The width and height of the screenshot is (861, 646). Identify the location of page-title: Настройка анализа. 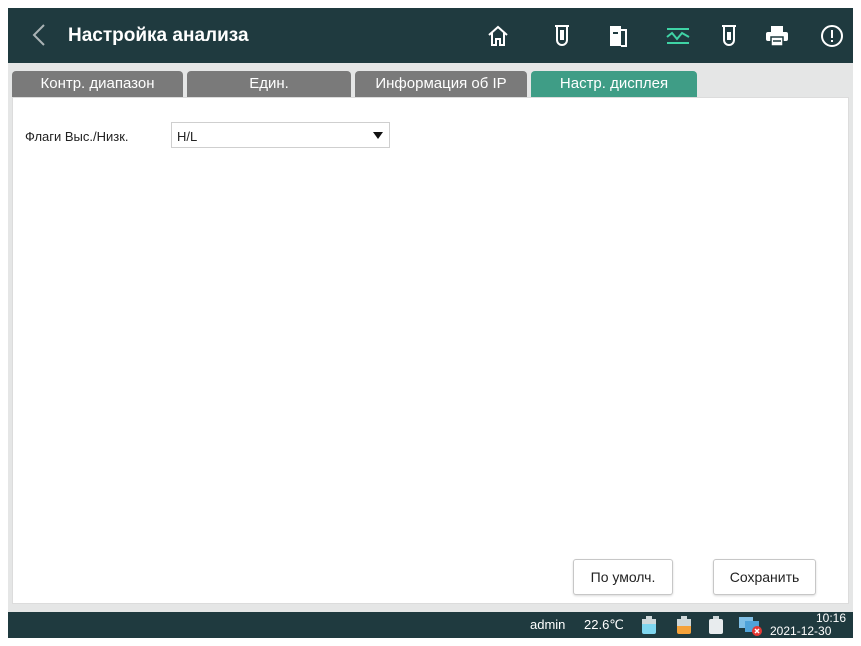
(158, 35).